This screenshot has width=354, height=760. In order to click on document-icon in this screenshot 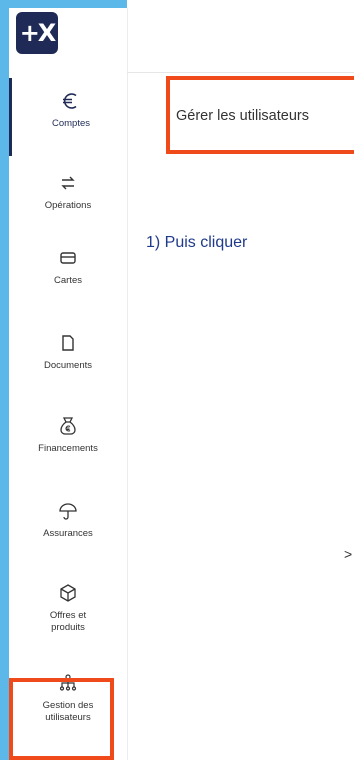, I will do `click(68, 343)`.